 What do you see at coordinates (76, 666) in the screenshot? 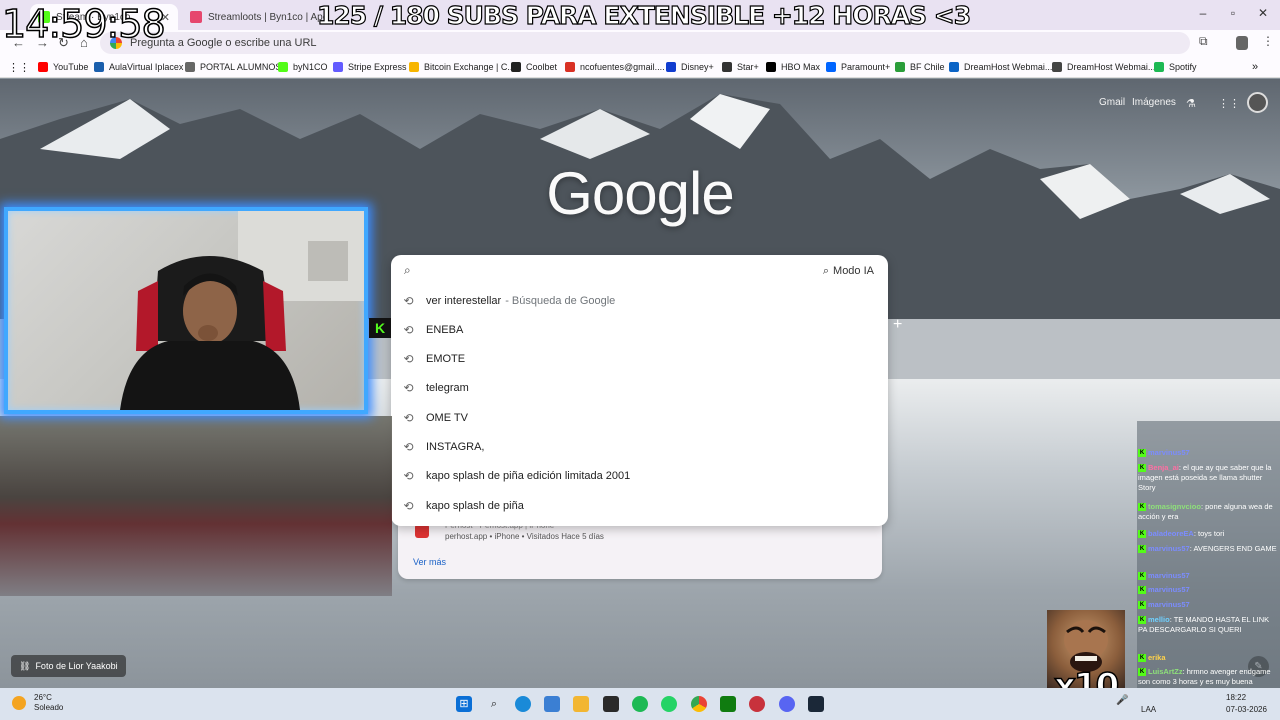
I see `photo-credit-label: Foto de Lior Yaakobi` at bounding box center [76, 666].